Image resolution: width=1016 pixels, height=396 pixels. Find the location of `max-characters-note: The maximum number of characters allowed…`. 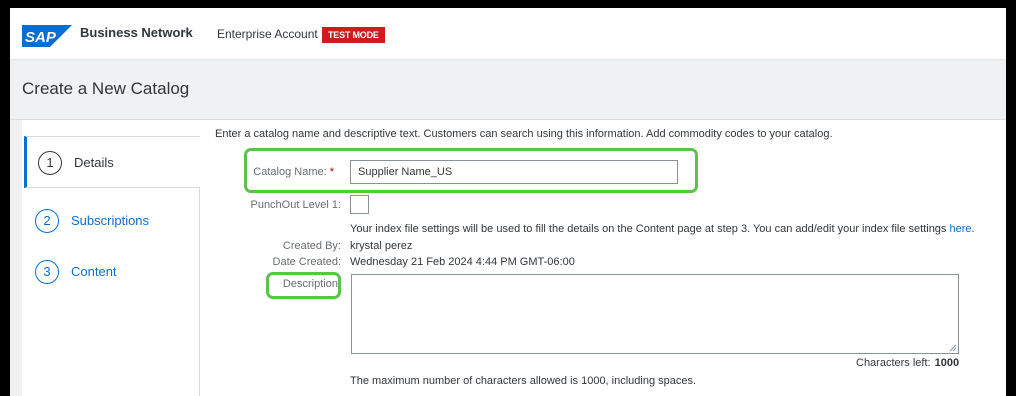

max-characters-note: The maximum number of characters allowed… is located at coordinates (523, 381).